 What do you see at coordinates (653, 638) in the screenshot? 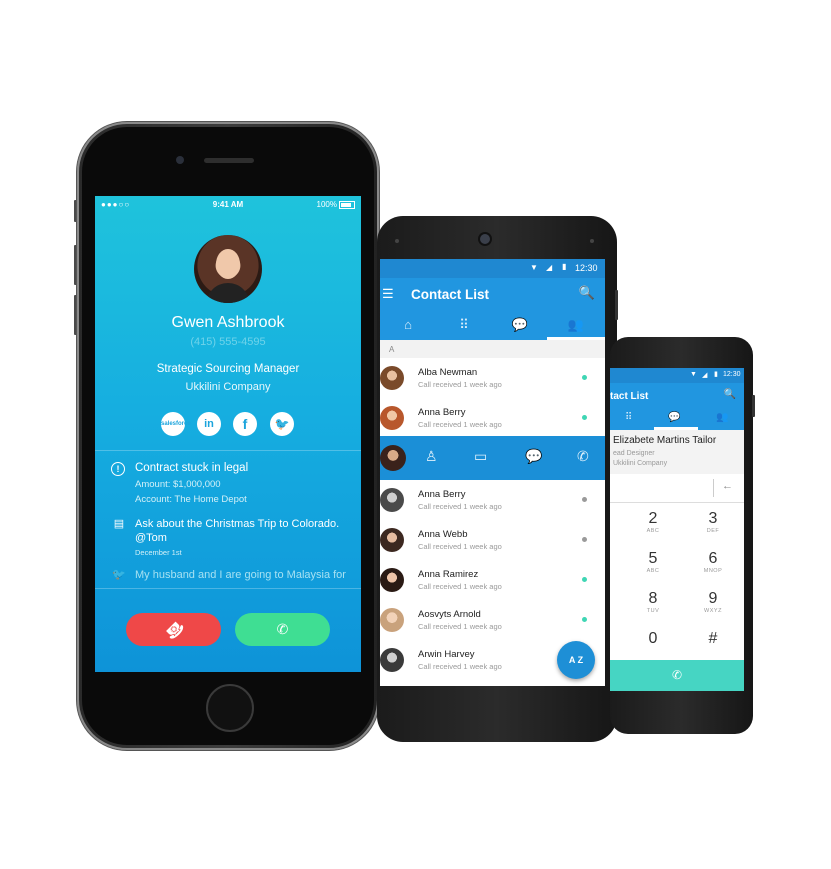
I see `key-digit: 0` at bounding box center [653, 638].